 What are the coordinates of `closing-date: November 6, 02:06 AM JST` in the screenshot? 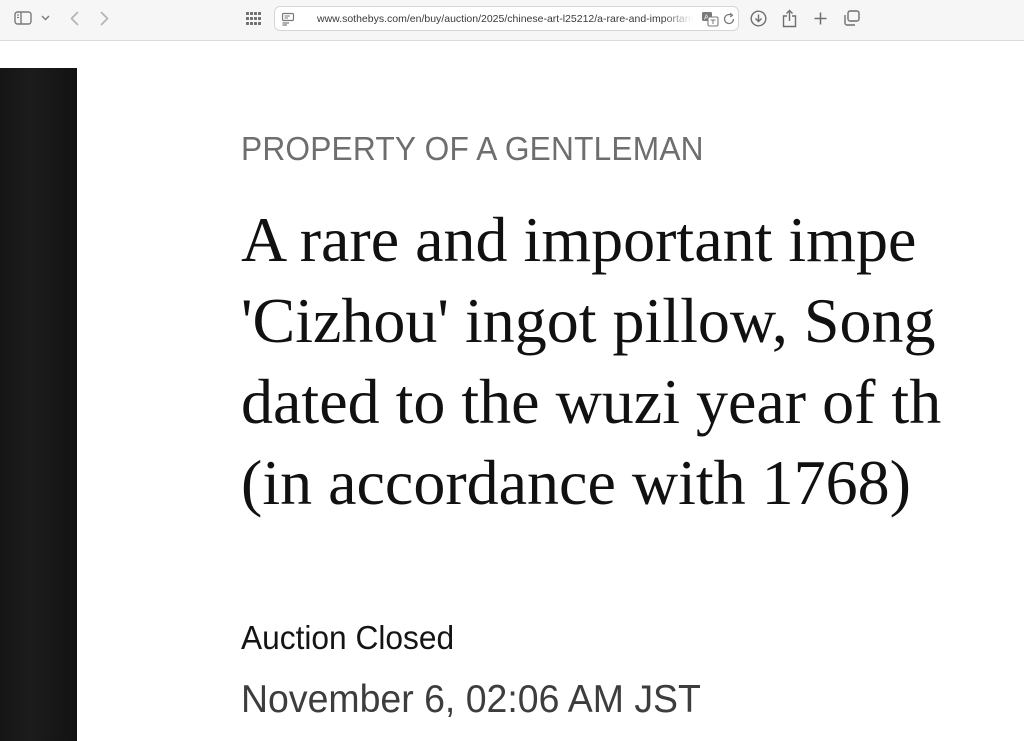 It's located at (471, 699).